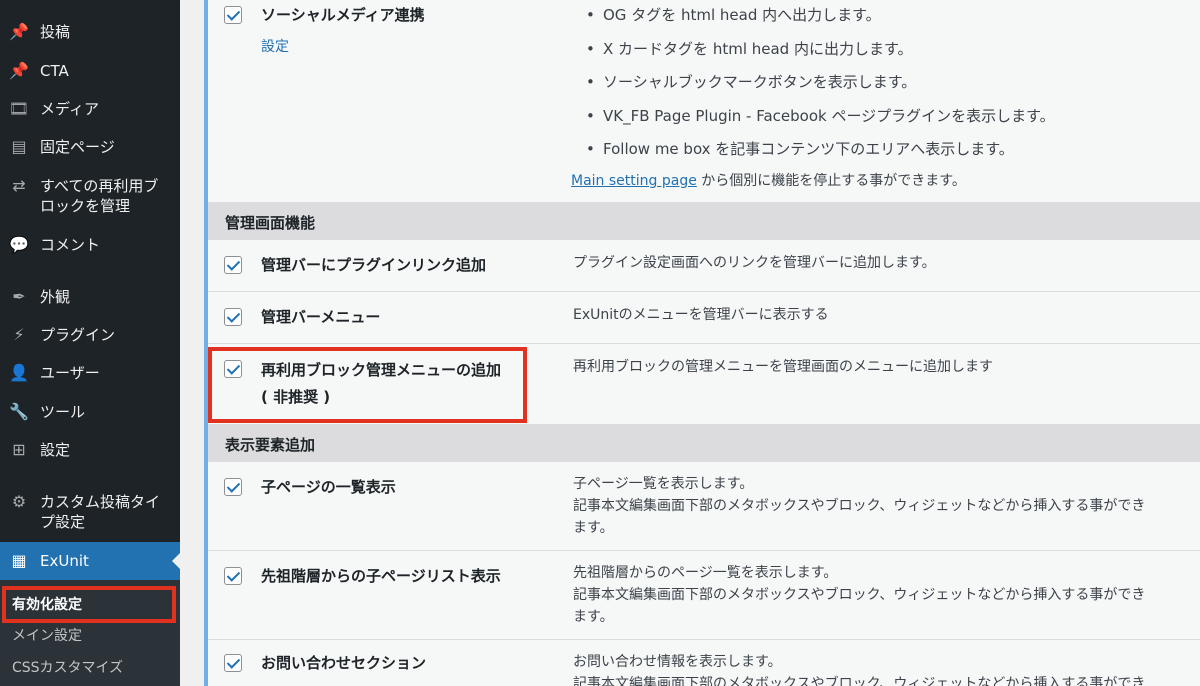  I want to click on menu-item-plugins: ⚡ プラグイン, so click(90, 335).